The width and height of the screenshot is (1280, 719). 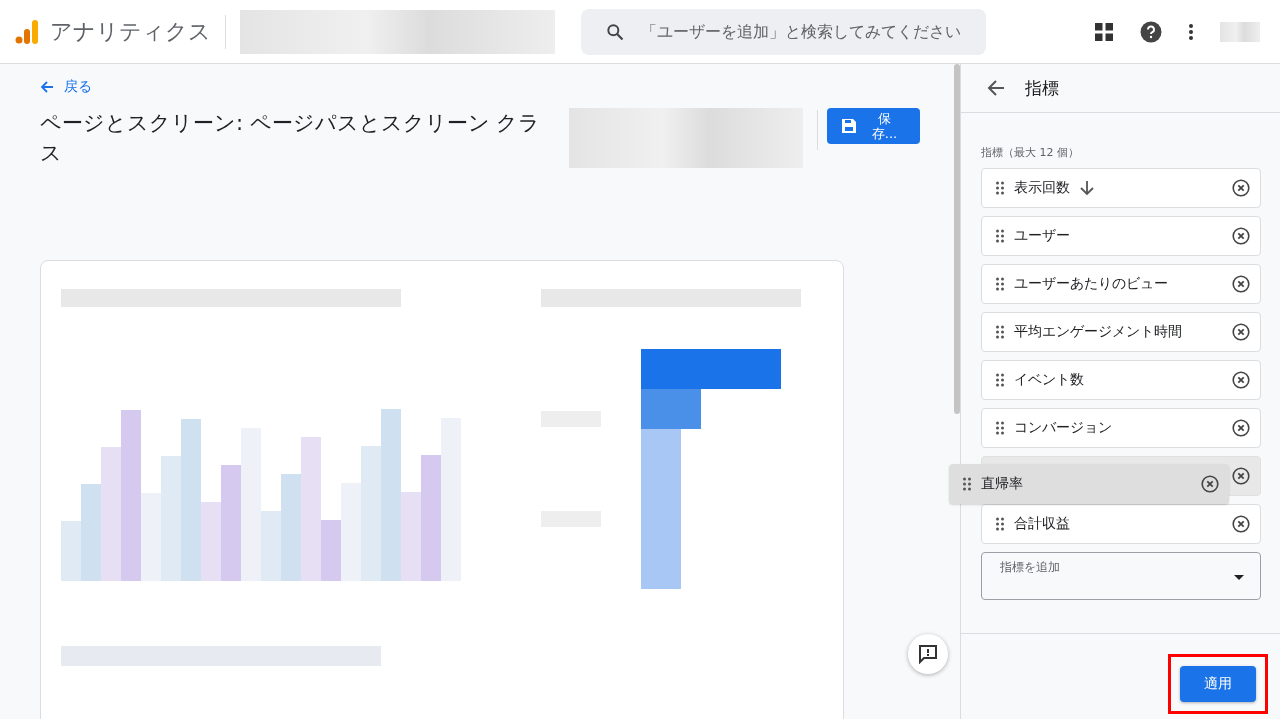 I want to click on metric-chip: 表示回数, so click(x=1121, y=188).